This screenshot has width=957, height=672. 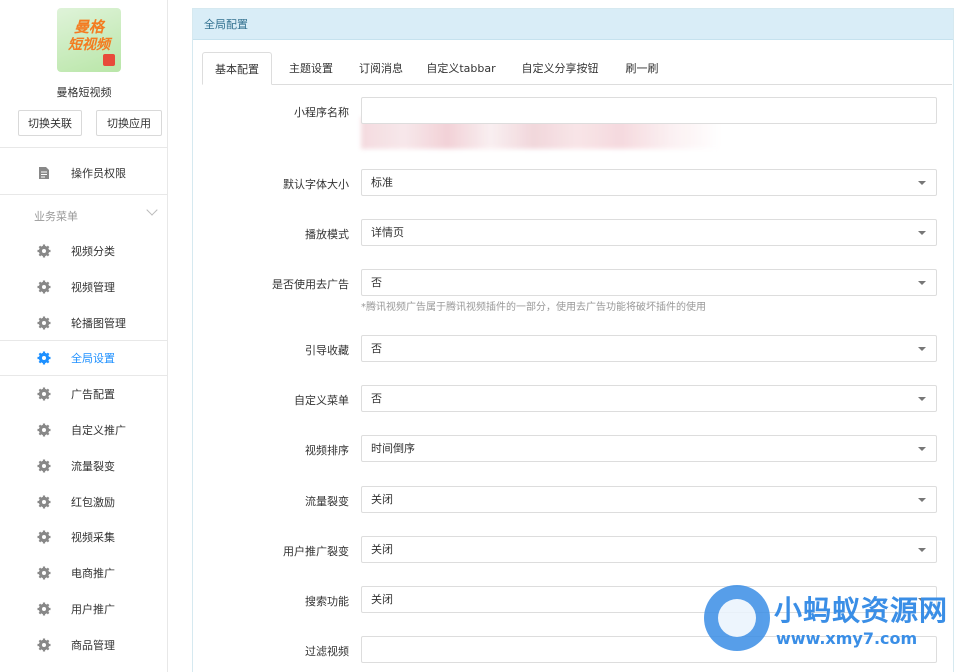 I want to click on group-title: 业务菜单, so click(x=56, y=216).